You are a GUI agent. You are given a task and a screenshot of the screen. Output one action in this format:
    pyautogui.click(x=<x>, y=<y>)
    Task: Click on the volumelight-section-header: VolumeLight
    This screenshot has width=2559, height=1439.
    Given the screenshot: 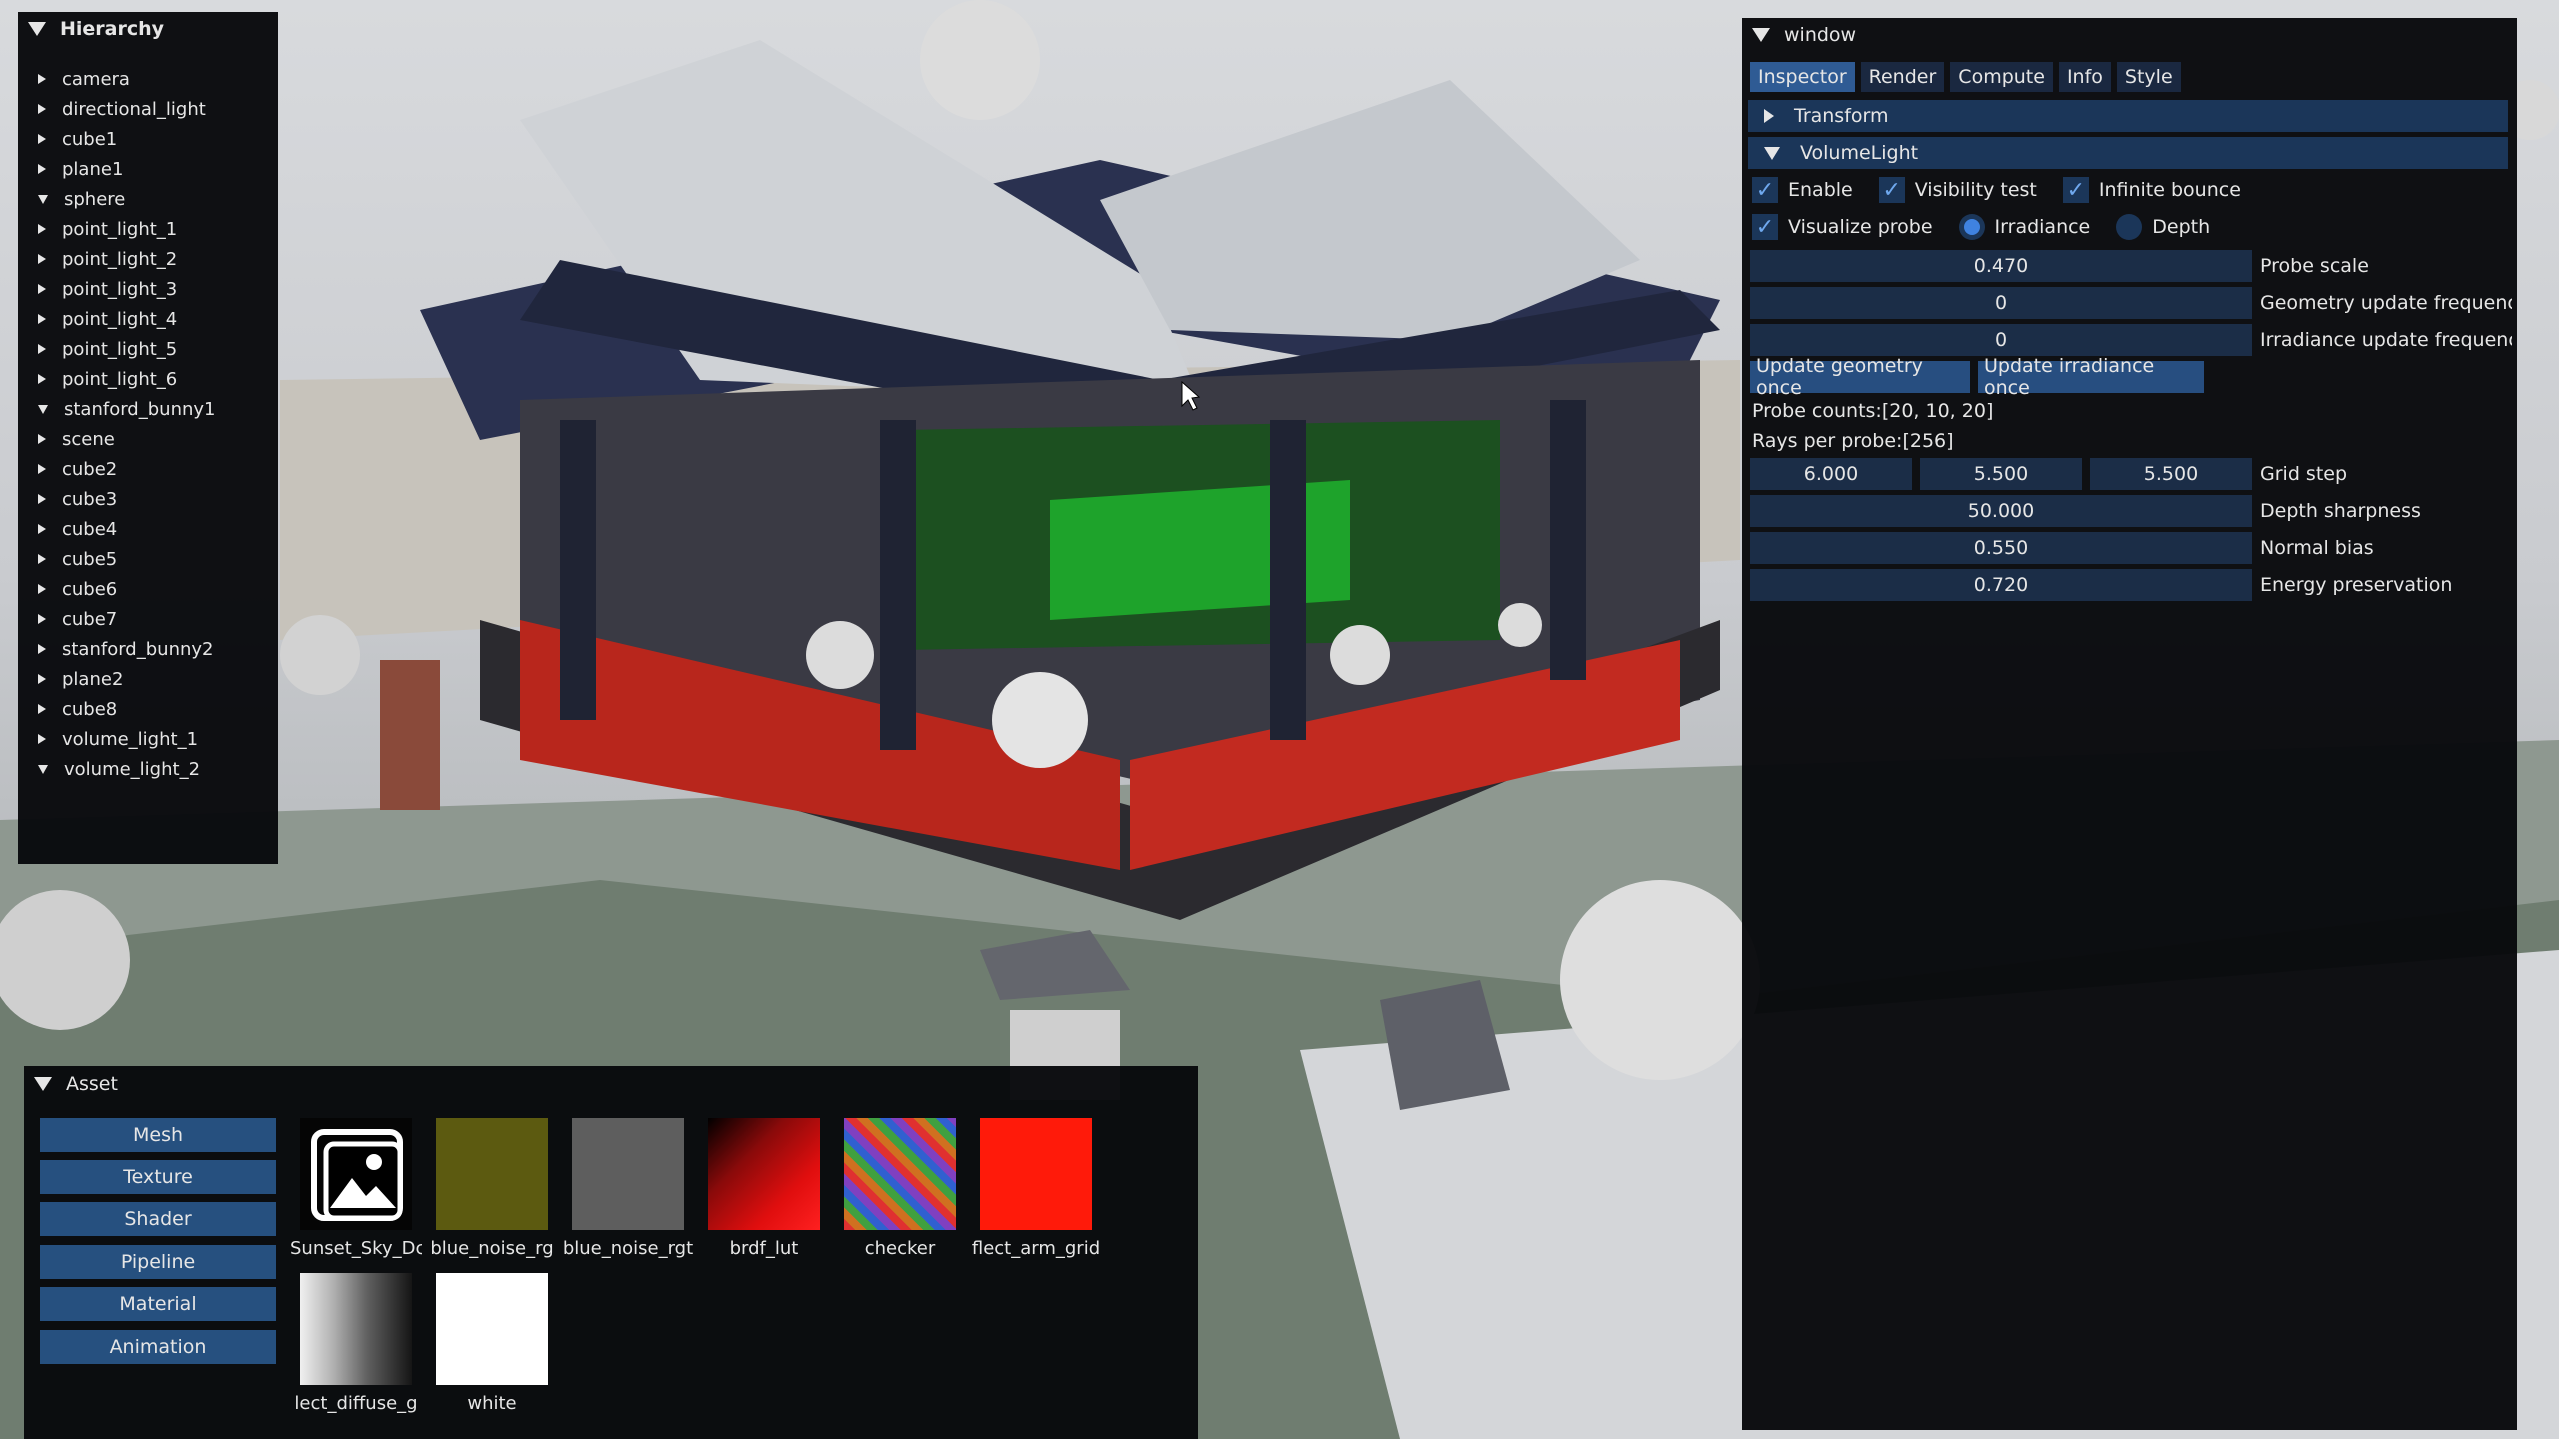 What is the action you would take?
    pyautogui.click(x=2128, y=153)
    